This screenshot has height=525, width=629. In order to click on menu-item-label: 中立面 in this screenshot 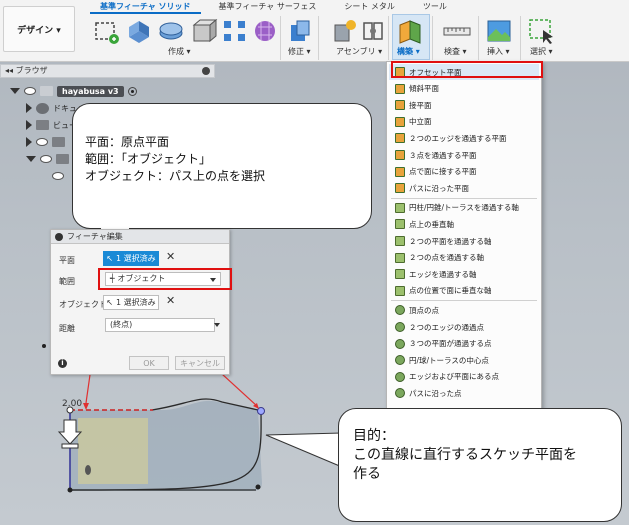, I will do `click(420, 122)`.